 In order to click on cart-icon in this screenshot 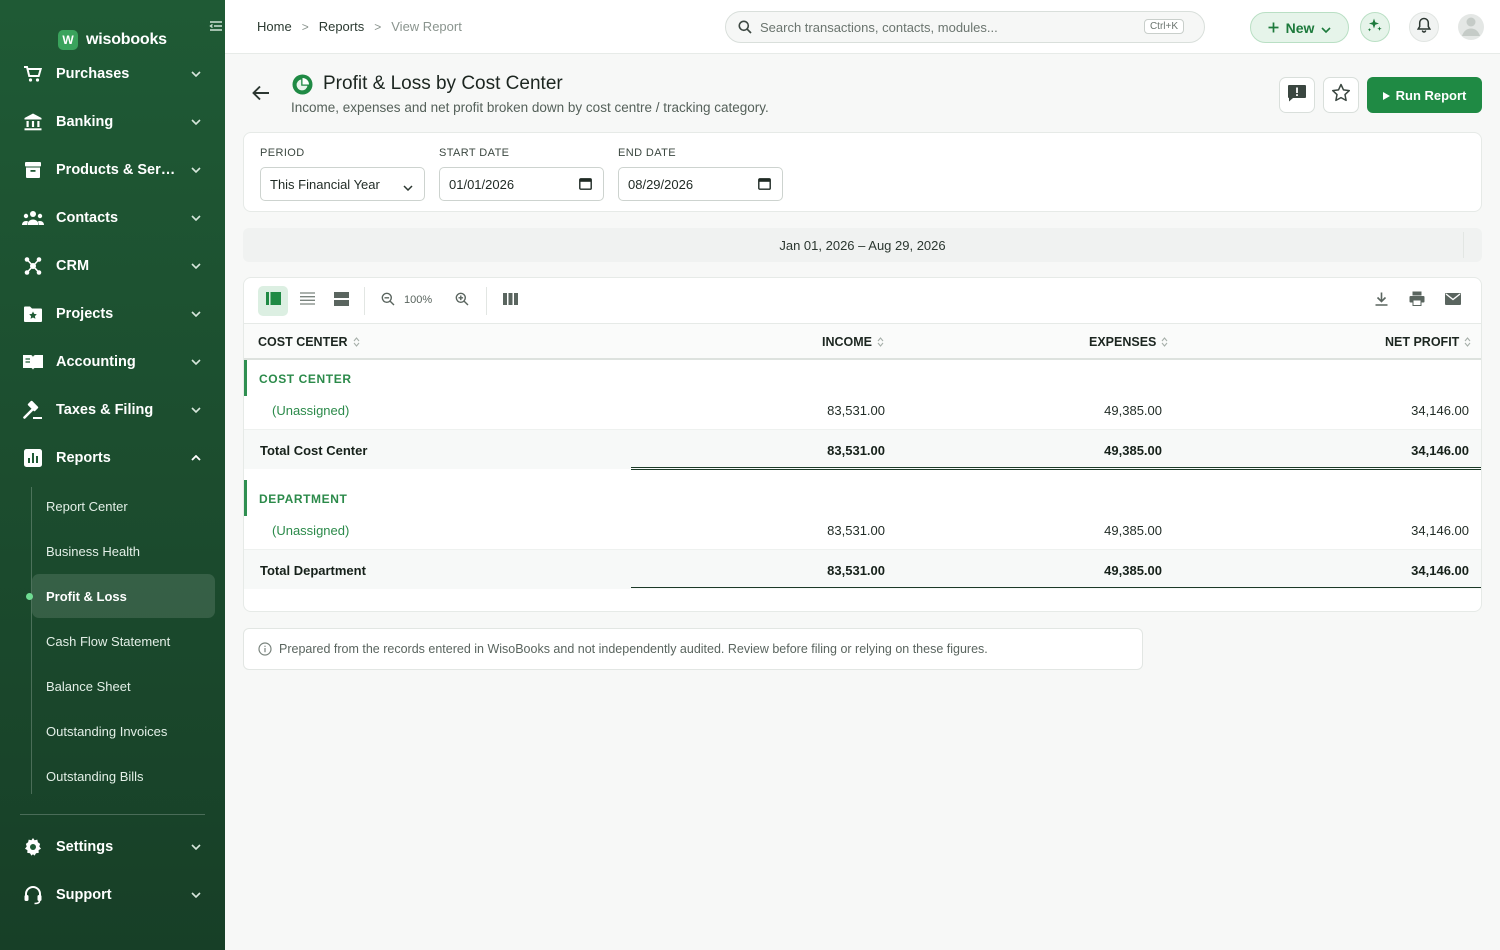, I will do `click(33, 74)`.